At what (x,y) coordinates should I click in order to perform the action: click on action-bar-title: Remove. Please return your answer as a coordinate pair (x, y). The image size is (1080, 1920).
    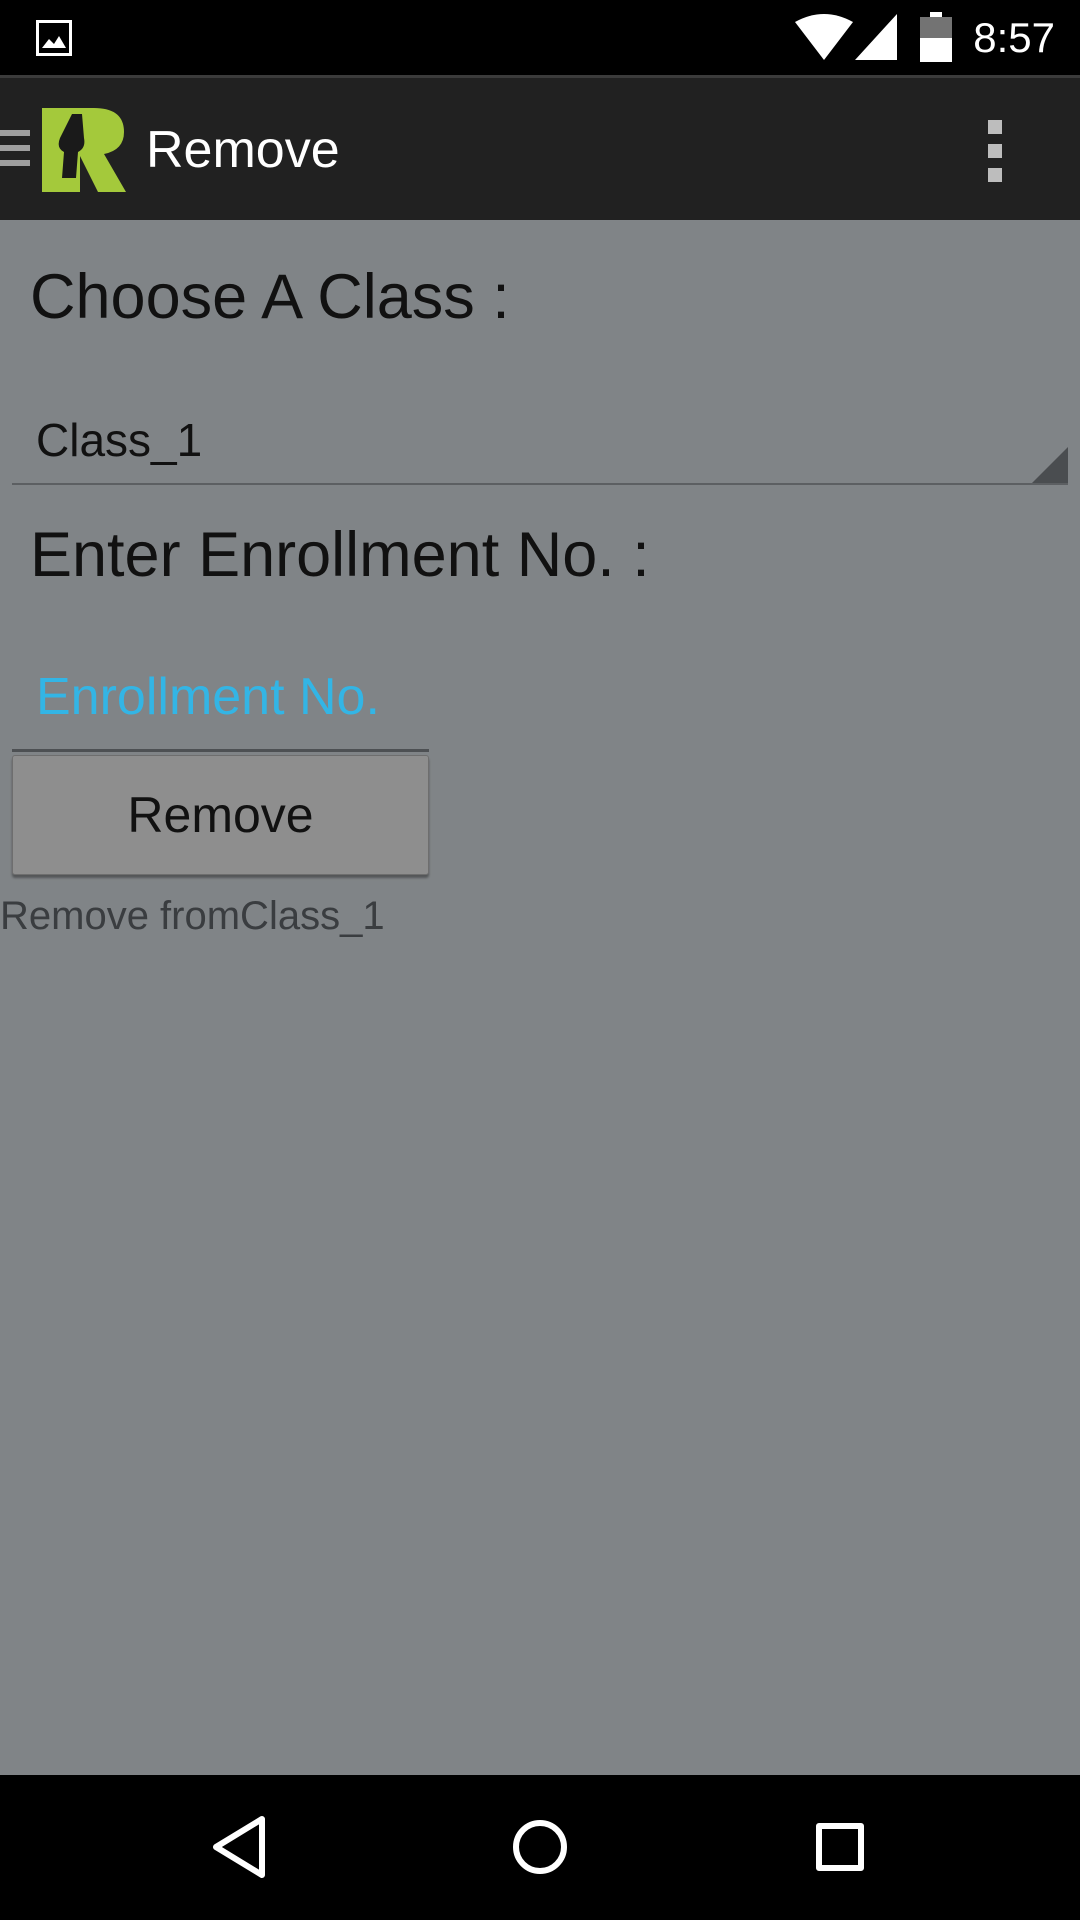
    Looking at the image, I should click on (243, 150).